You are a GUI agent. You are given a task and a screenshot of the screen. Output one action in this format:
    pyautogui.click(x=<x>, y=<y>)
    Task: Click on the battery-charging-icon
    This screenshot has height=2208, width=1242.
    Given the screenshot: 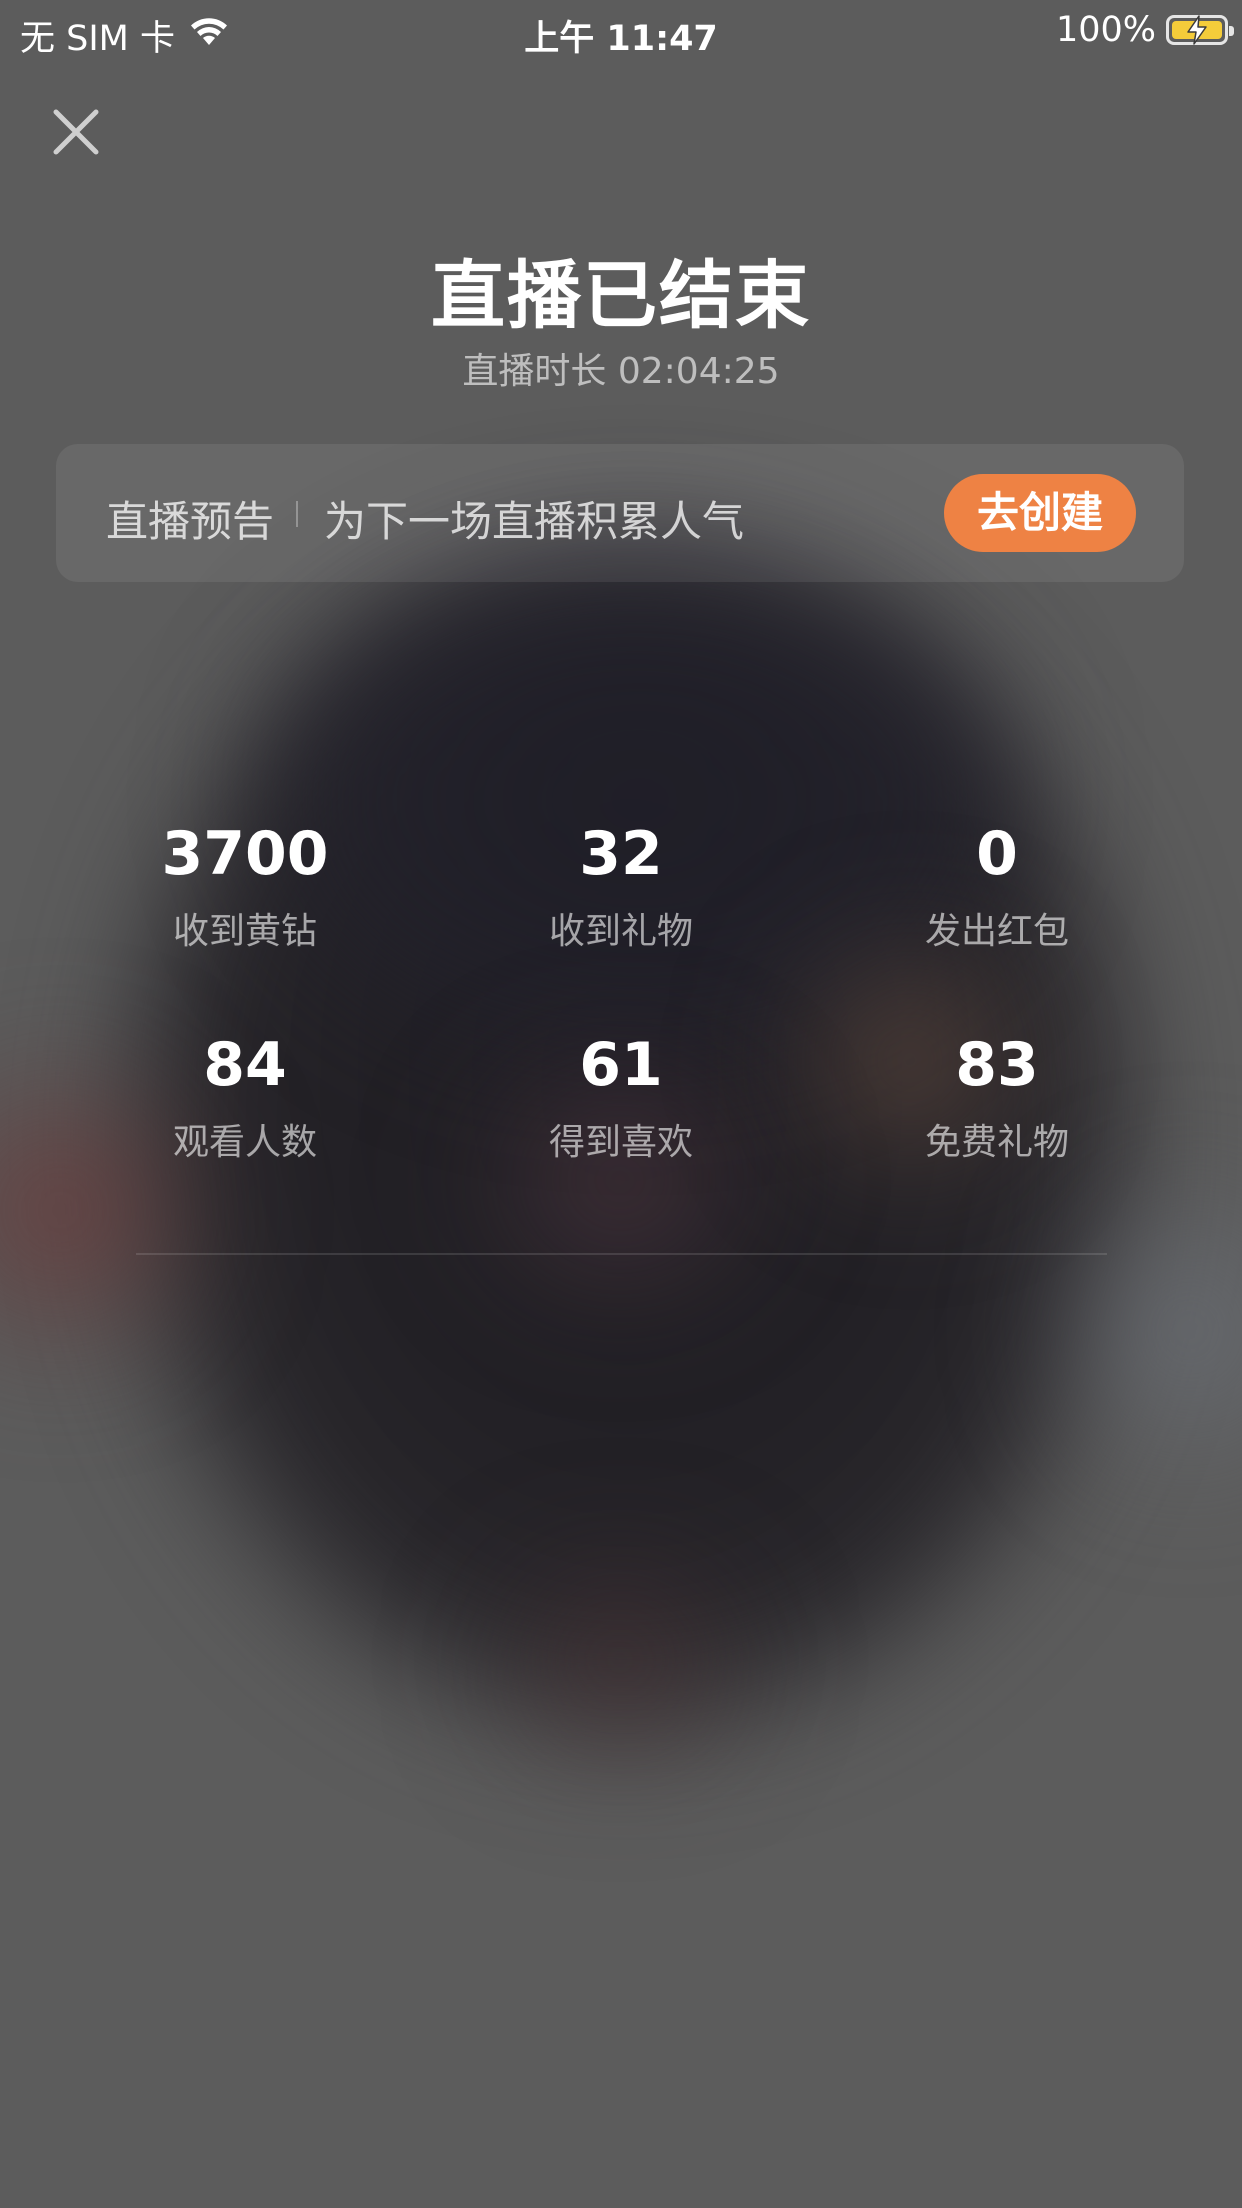 What is the action you would take?
    pyautogui.click(x=1200, y=30)
    